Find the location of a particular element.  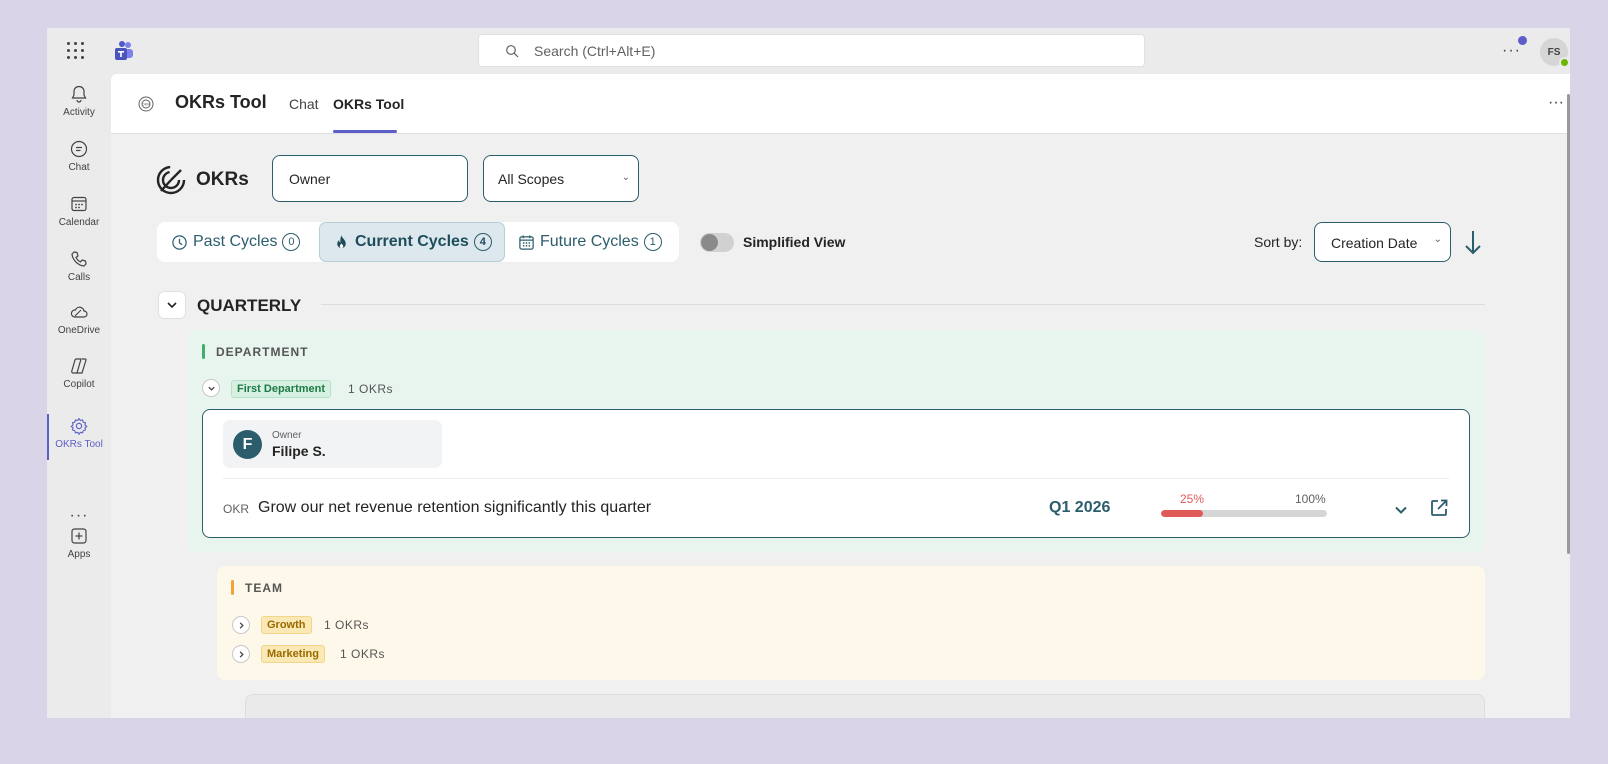

tab-label: Current Cycles is located at coordinates (412, 241).